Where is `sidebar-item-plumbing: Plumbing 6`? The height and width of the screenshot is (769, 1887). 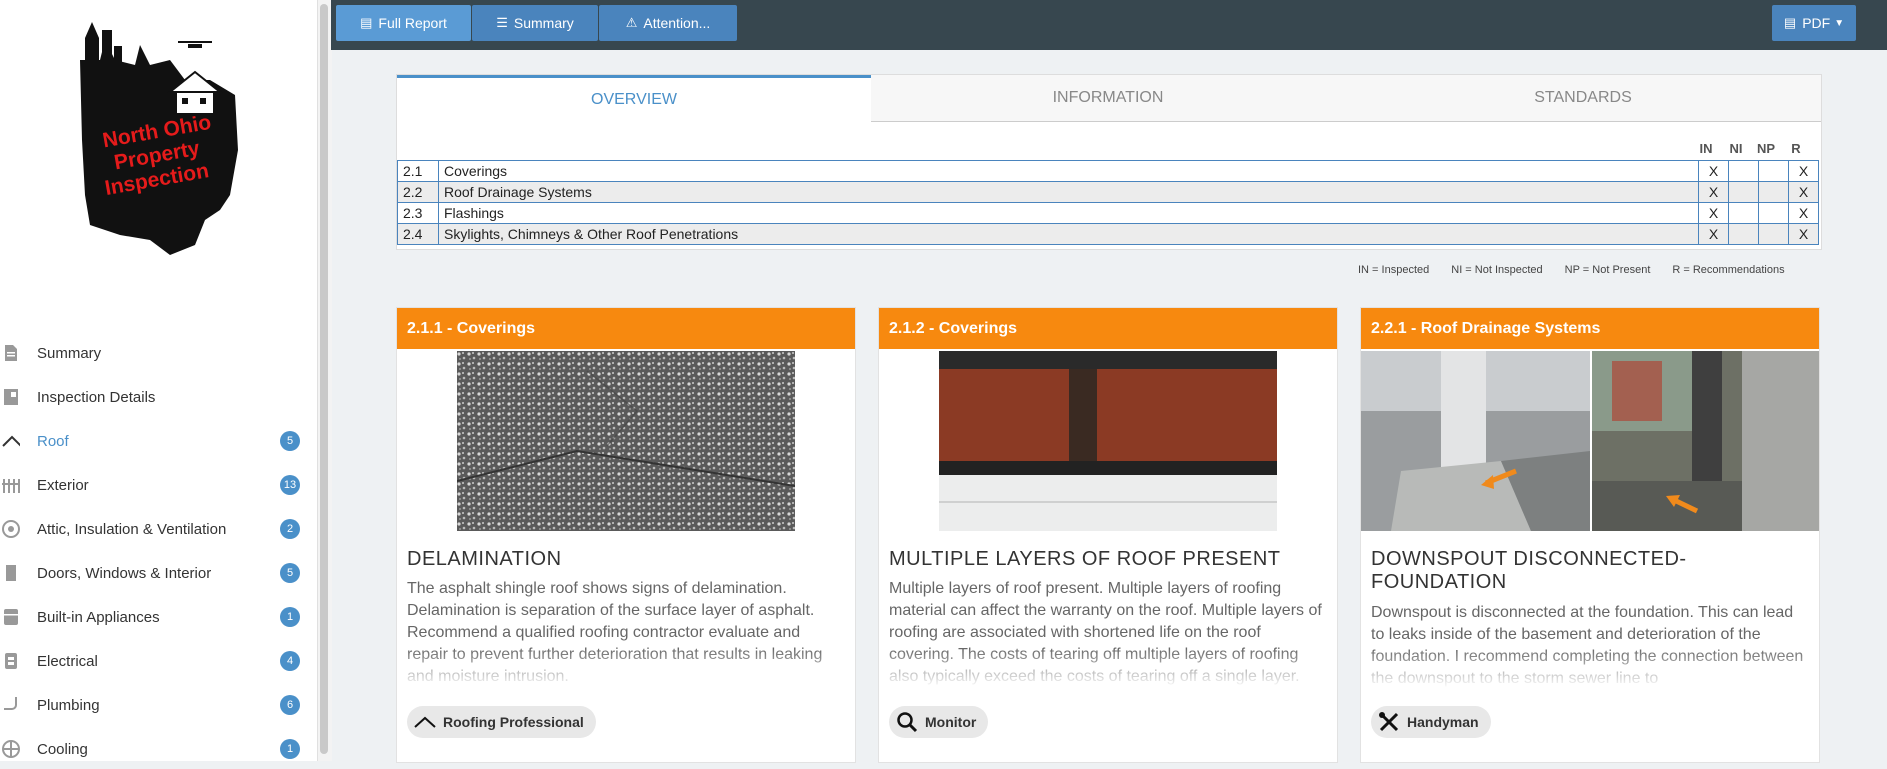 sidebar-item-plumbing: Plumbing 6 is located at coordinates (155, 705).